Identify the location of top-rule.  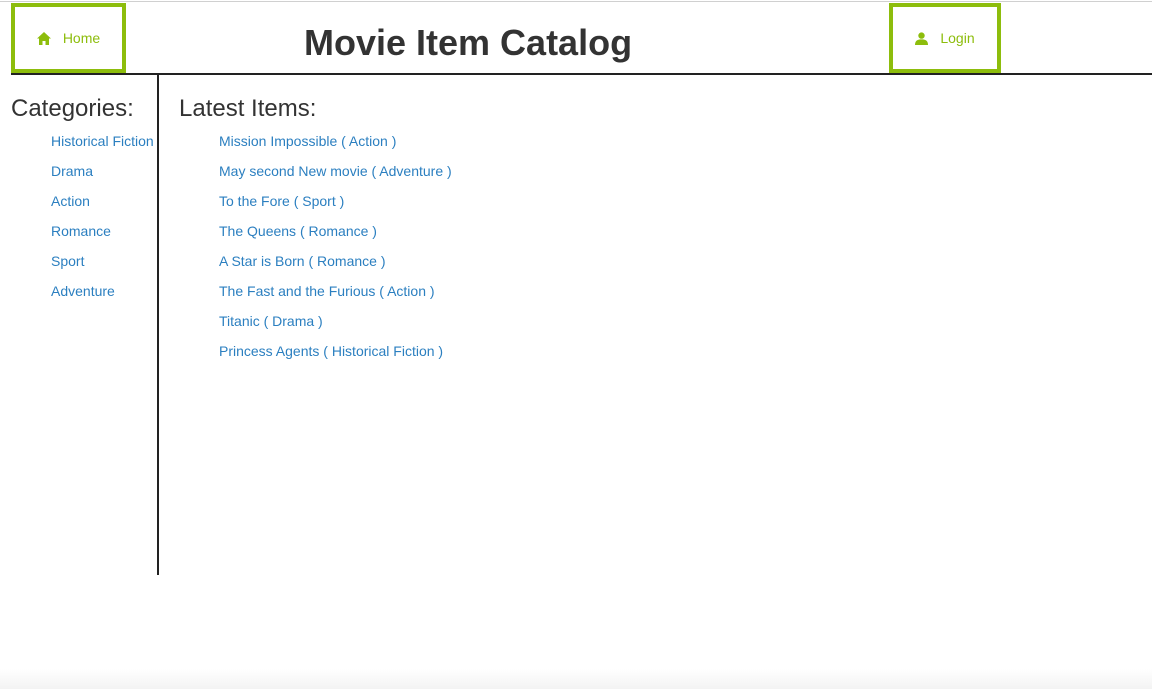
(576, 1).